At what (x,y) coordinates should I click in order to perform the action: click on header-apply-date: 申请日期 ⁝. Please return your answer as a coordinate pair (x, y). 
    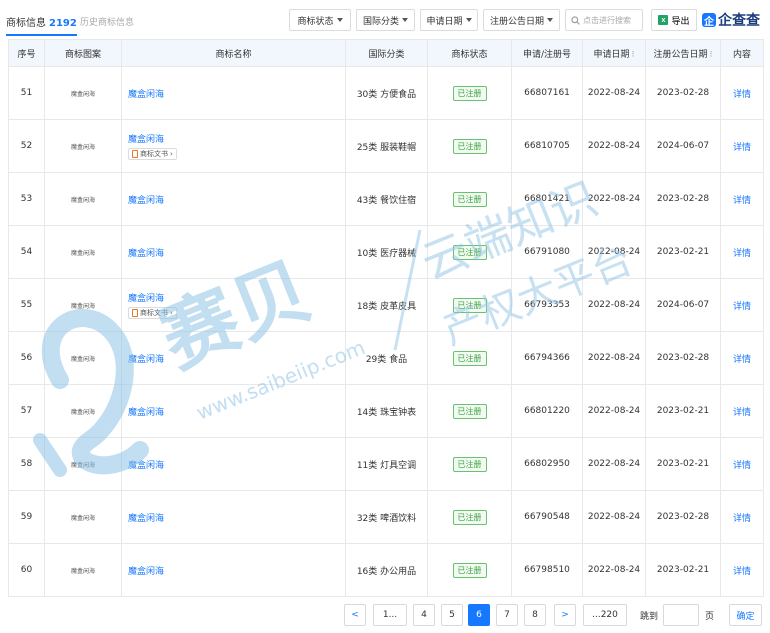
    Looking at the image, I should click on (614, 53).